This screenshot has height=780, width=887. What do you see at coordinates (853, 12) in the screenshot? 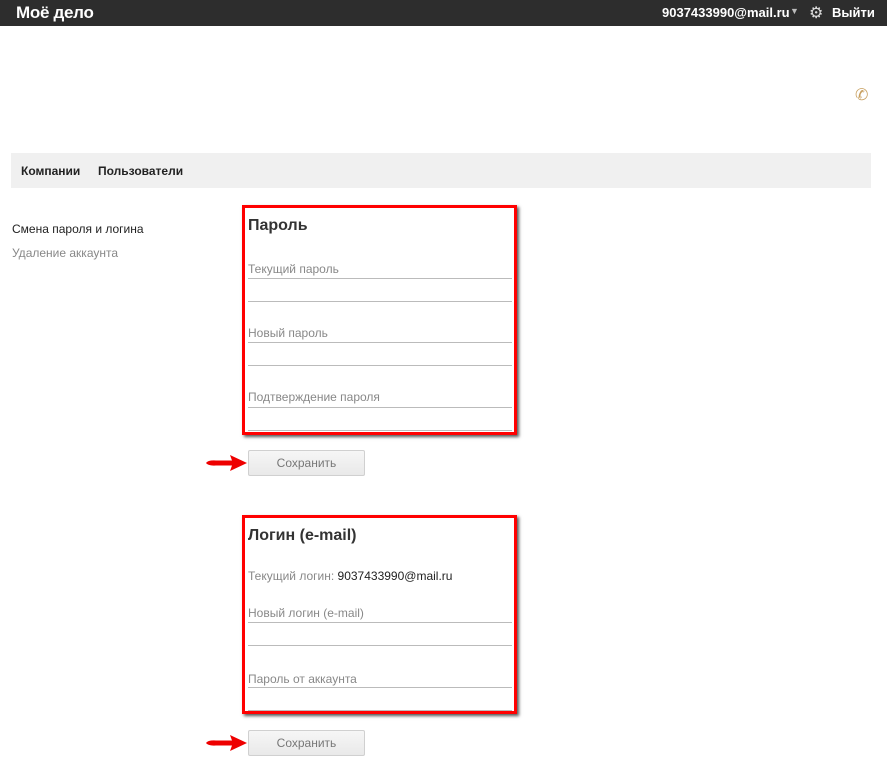
I see `logout-link: Выйти` at bounding box center [853, 12].